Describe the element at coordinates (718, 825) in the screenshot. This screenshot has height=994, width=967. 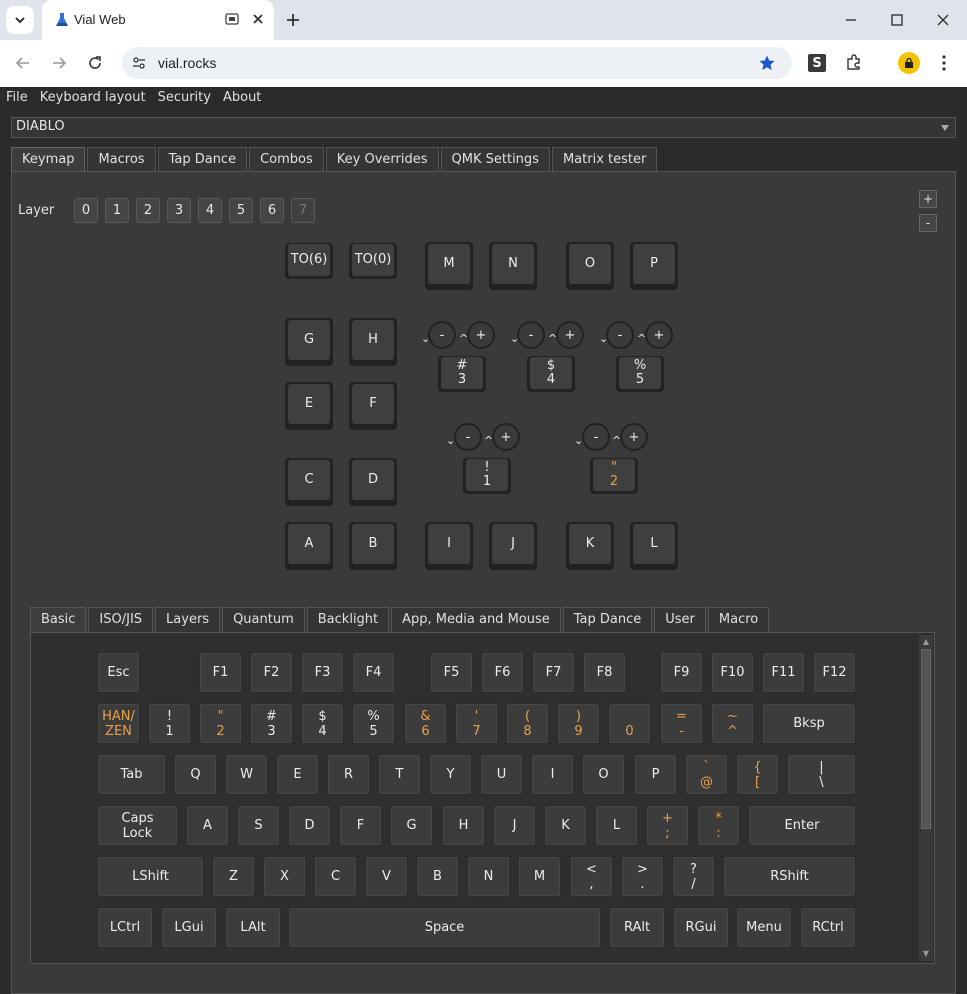
I see `kb-colon: * :` at that location.